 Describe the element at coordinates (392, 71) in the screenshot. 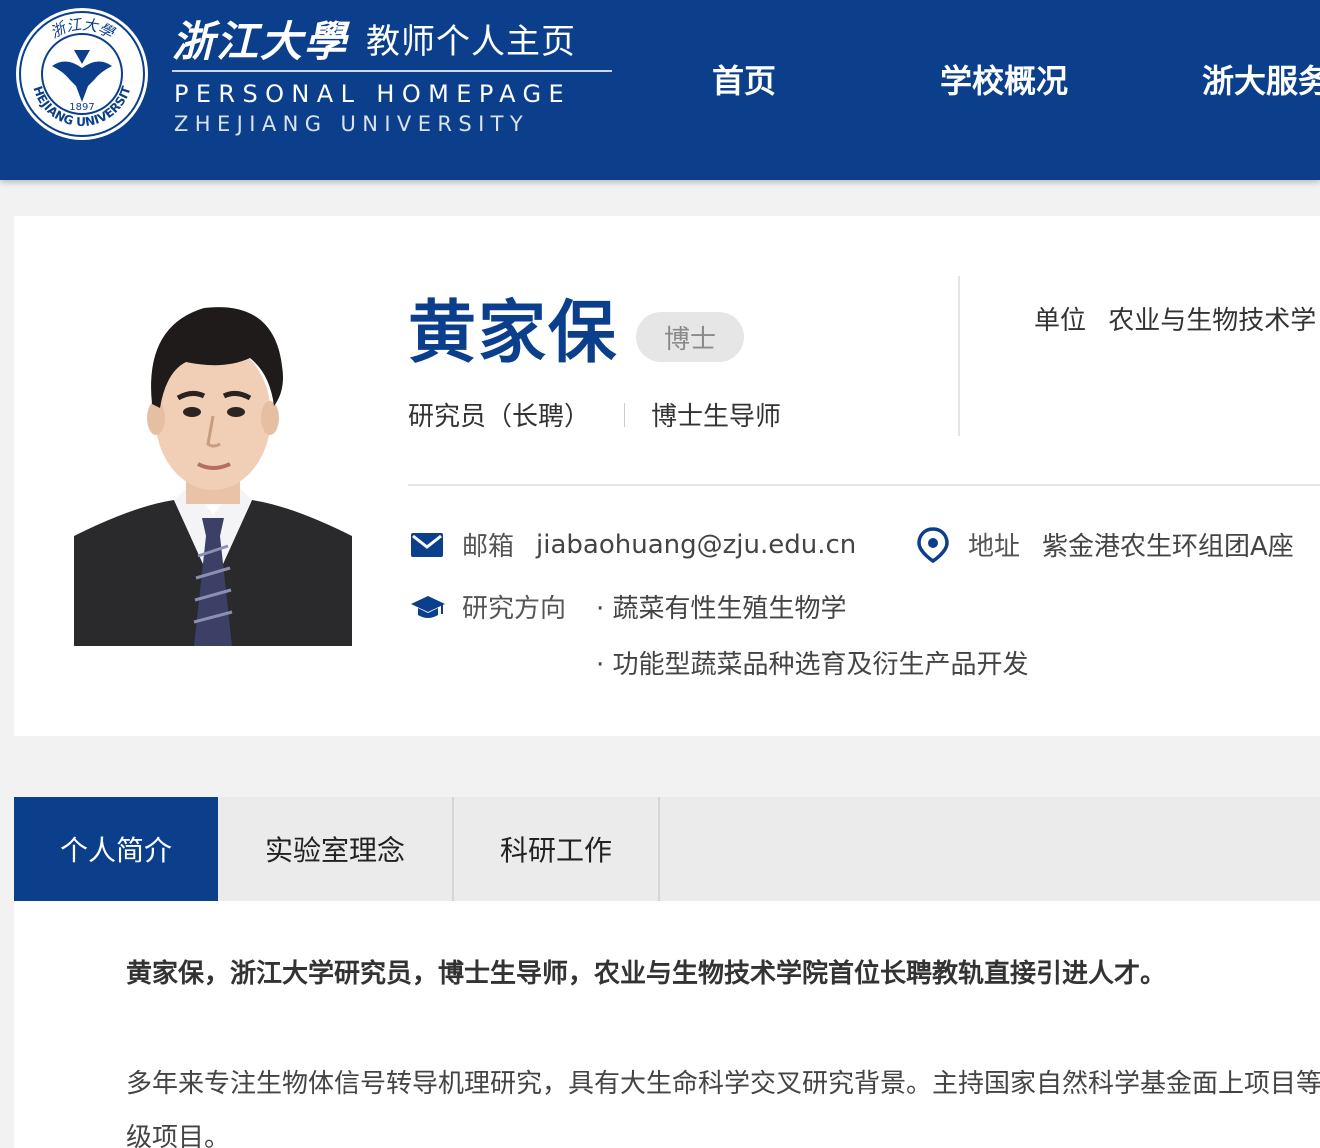

I see `brand-divider` at that location.